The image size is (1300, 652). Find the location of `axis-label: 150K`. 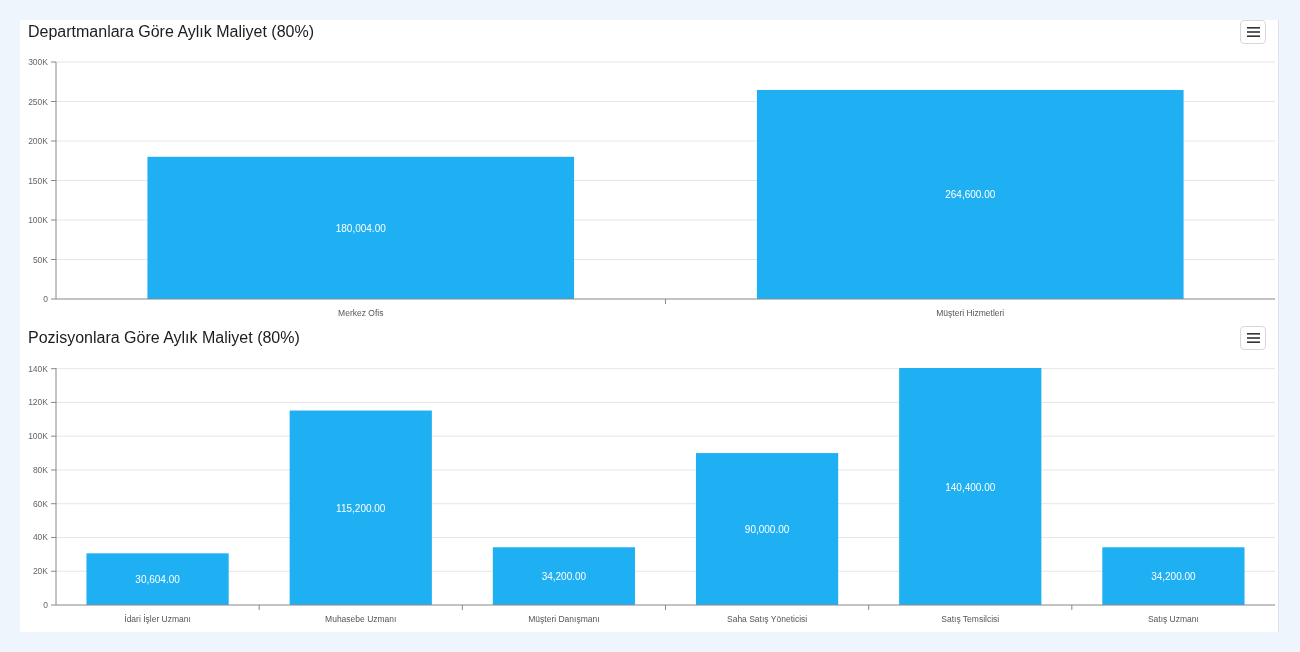

axis-label: 150K is located at coordinates (38, 180).